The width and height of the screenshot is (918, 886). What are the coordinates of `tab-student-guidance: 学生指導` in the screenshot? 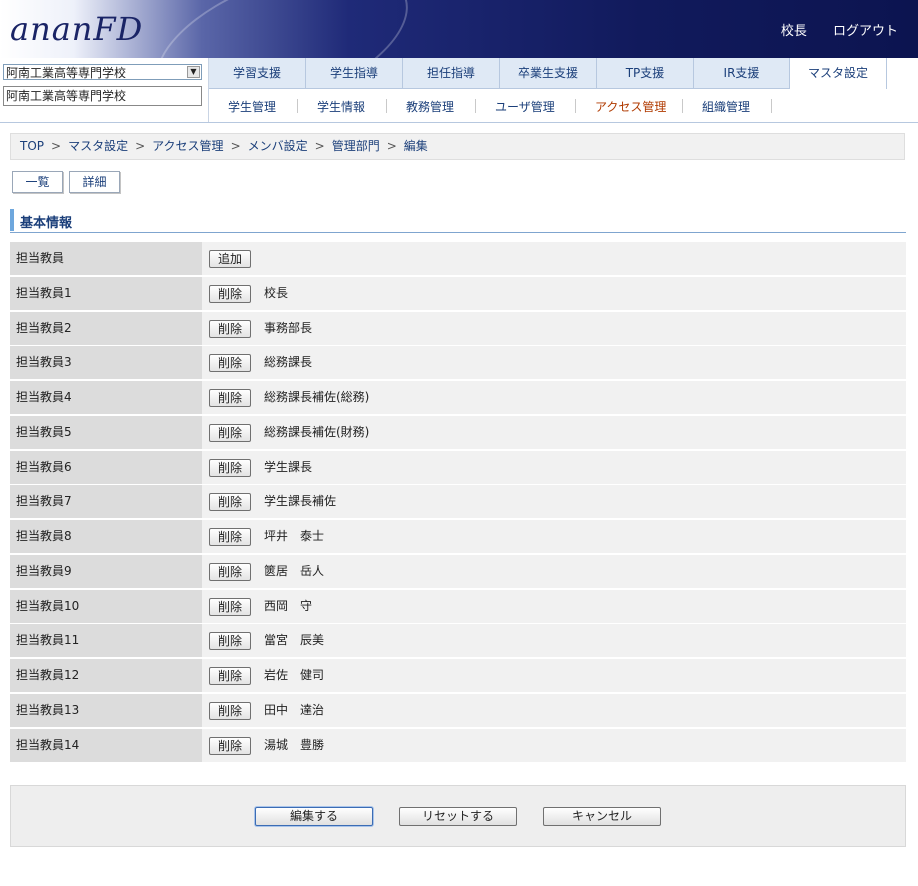 It's located at (354, 73).